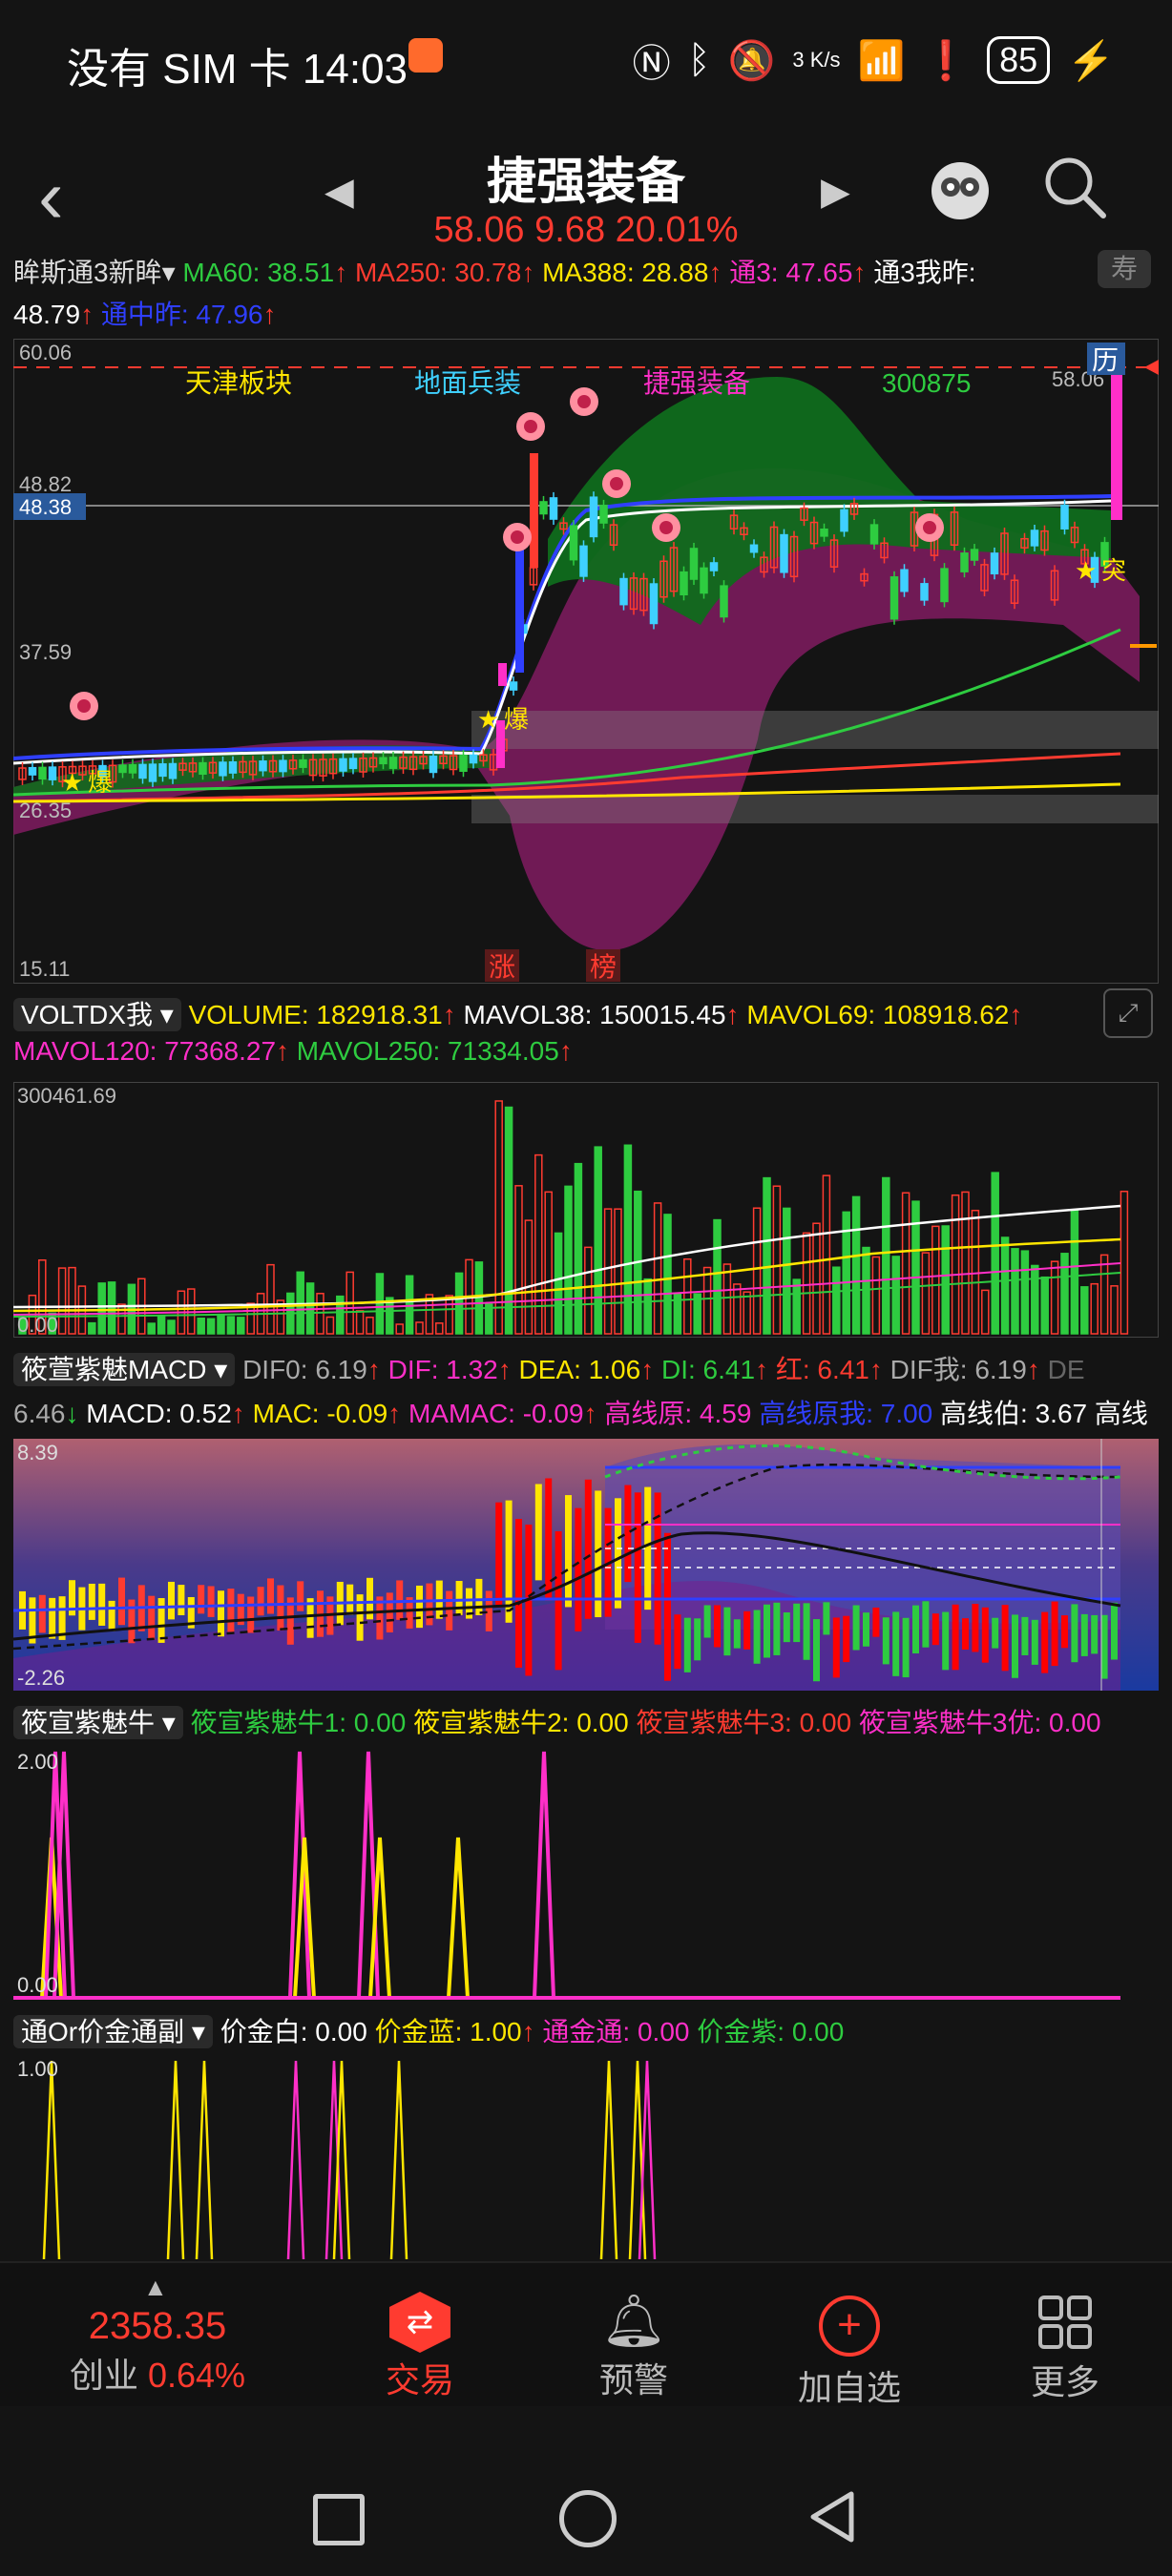 The height and width of the screenshot is (2576, 1172). I want to click on search-icon, so click(1074, 187).